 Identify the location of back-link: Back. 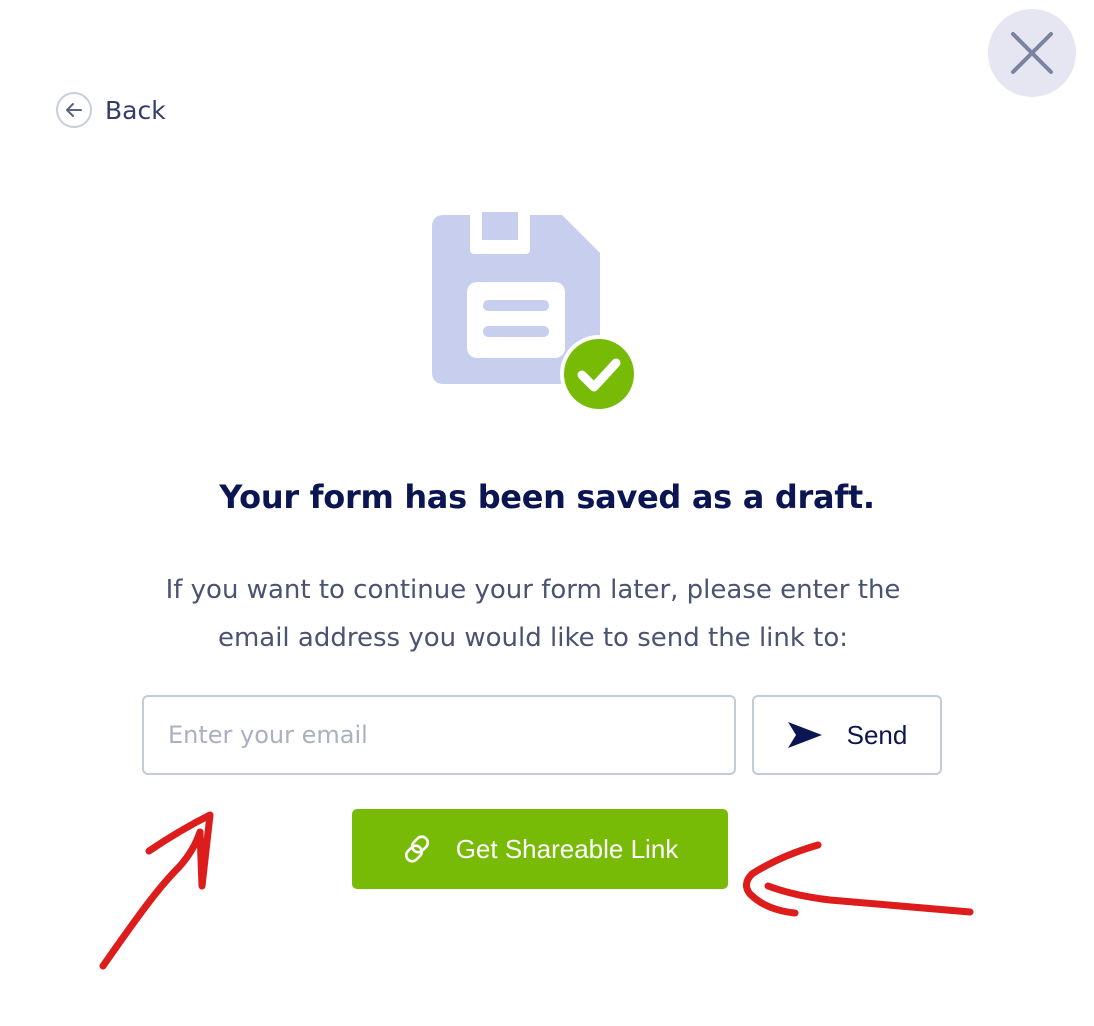
(111, 110).